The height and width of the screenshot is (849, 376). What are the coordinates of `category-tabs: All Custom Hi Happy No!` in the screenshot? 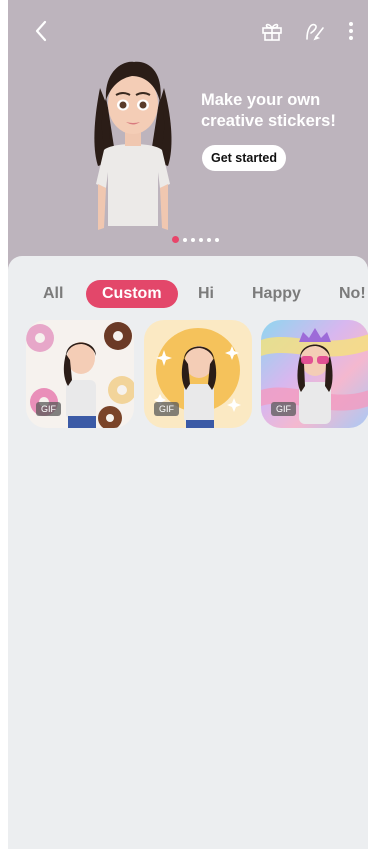 It's located at (188, 295).